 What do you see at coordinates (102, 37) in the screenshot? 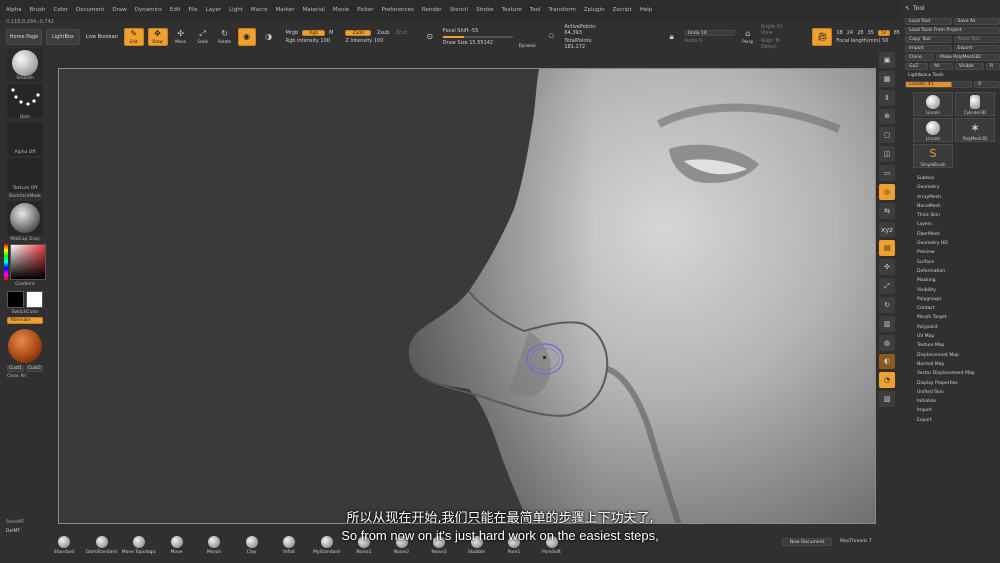
I see `live-boolean-button: Live Boolean` at bounding box center [102, 37].